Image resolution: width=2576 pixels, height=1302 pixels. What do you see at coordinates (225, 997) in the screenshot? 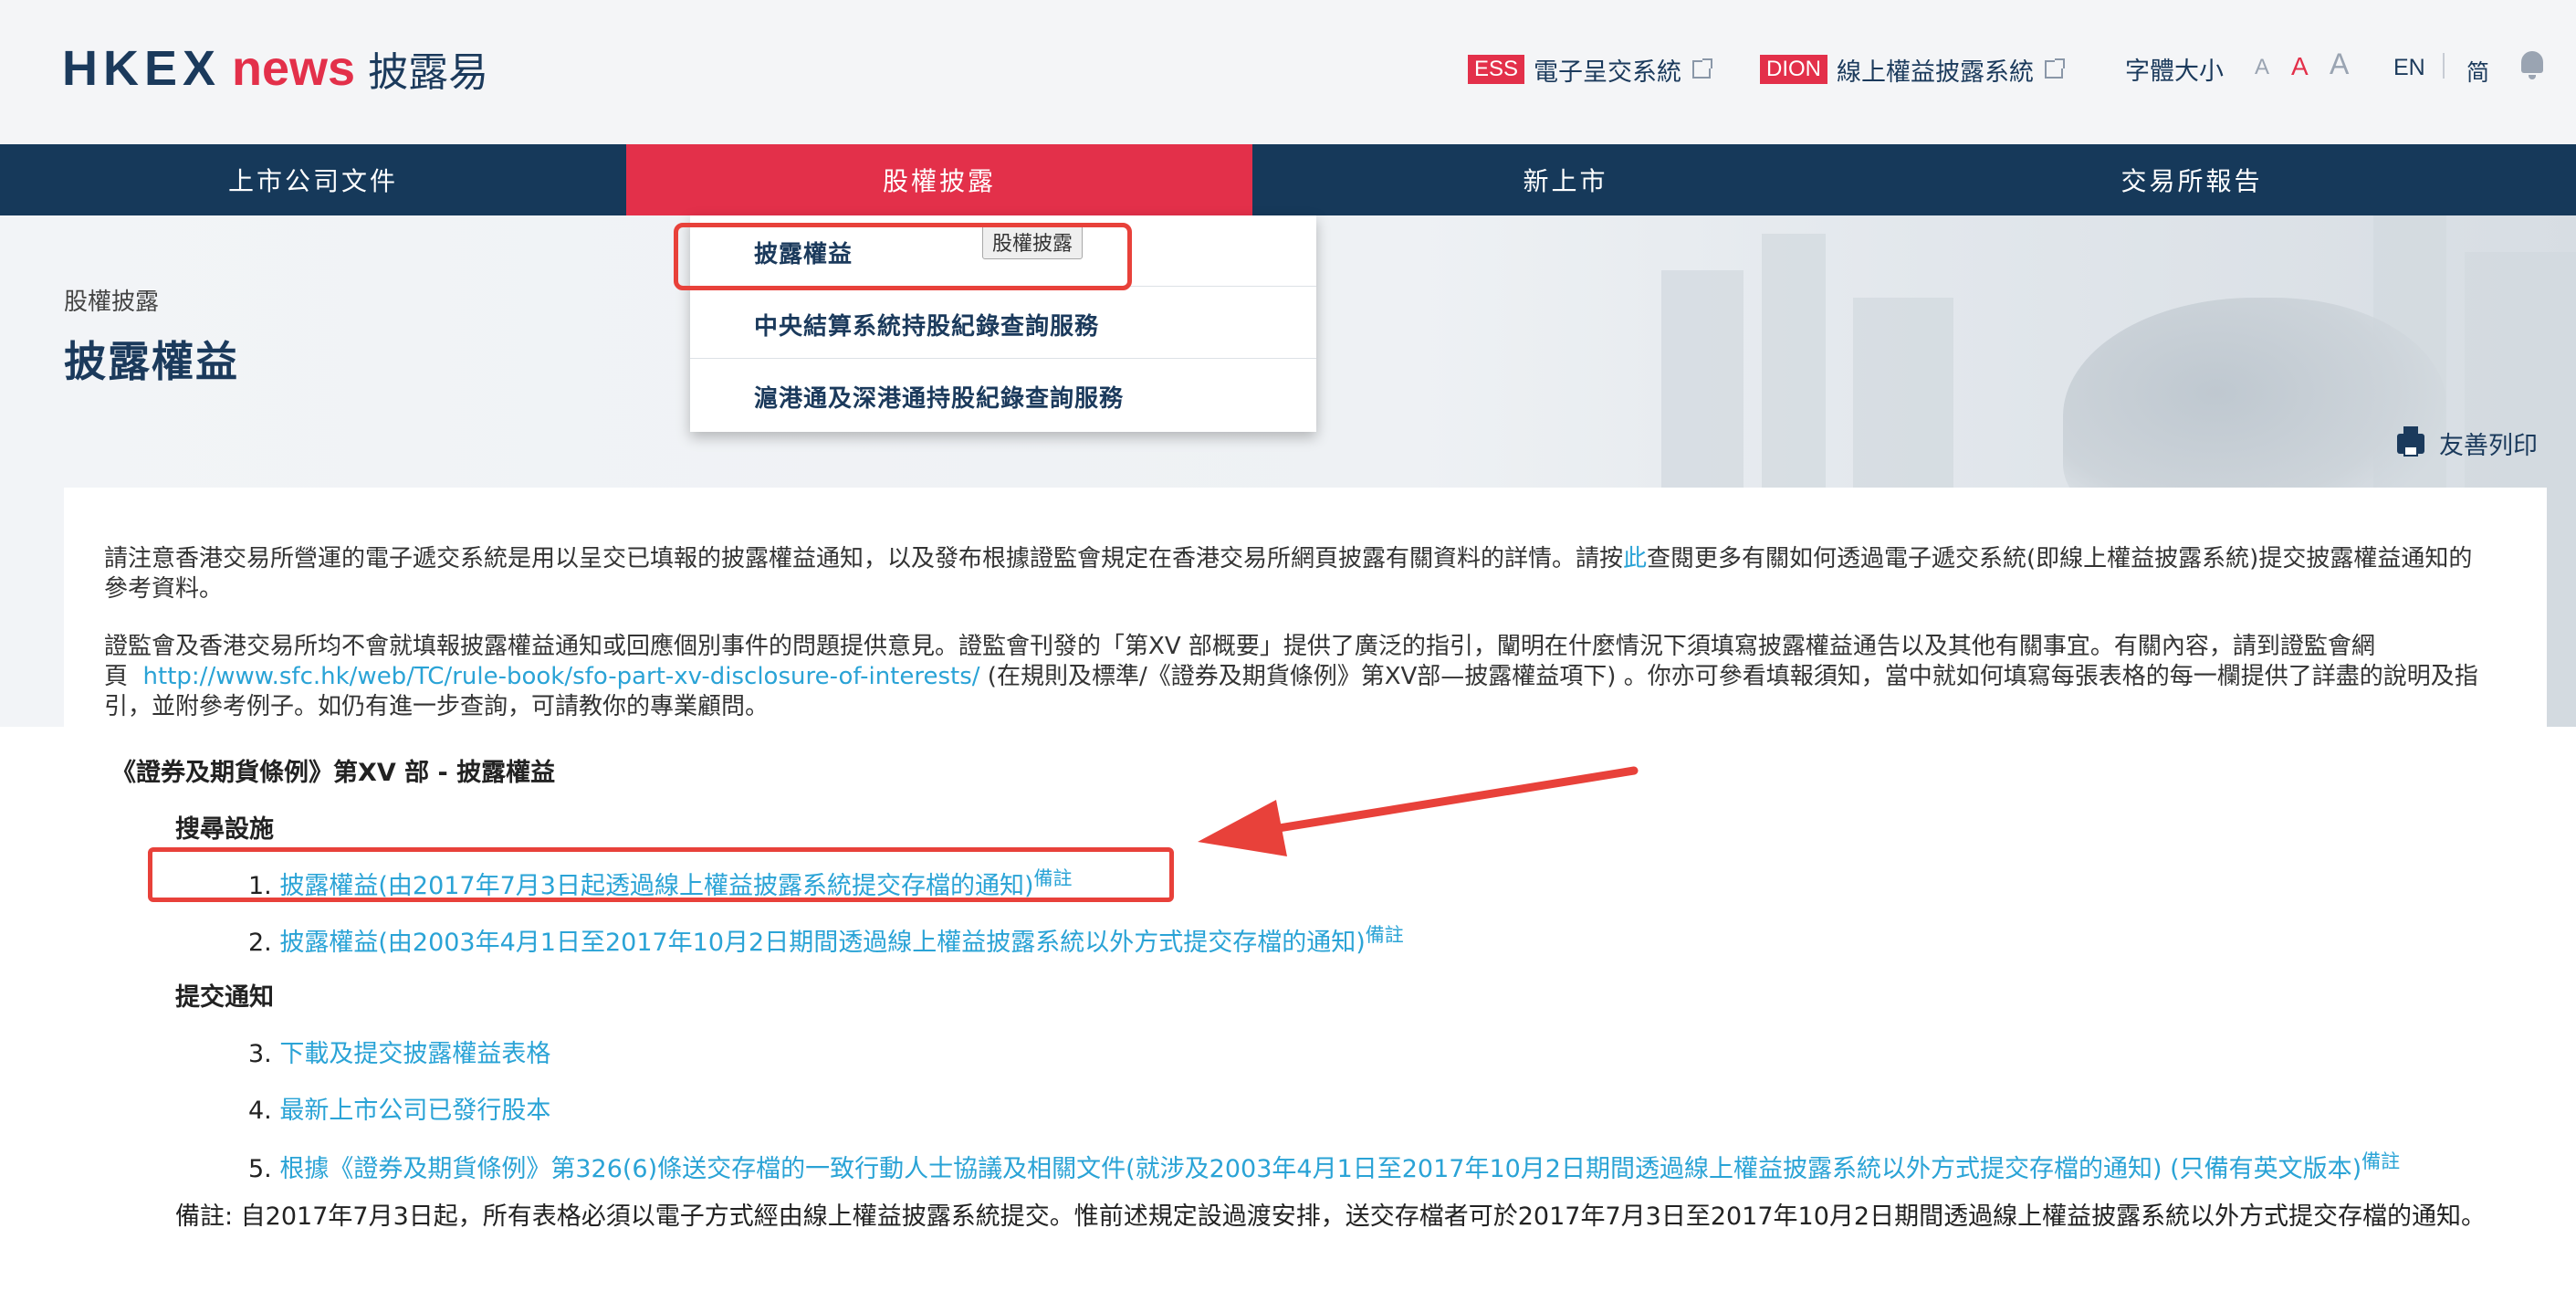
I see `submit-heading: 提交通知` at bounding box center [225, 997].